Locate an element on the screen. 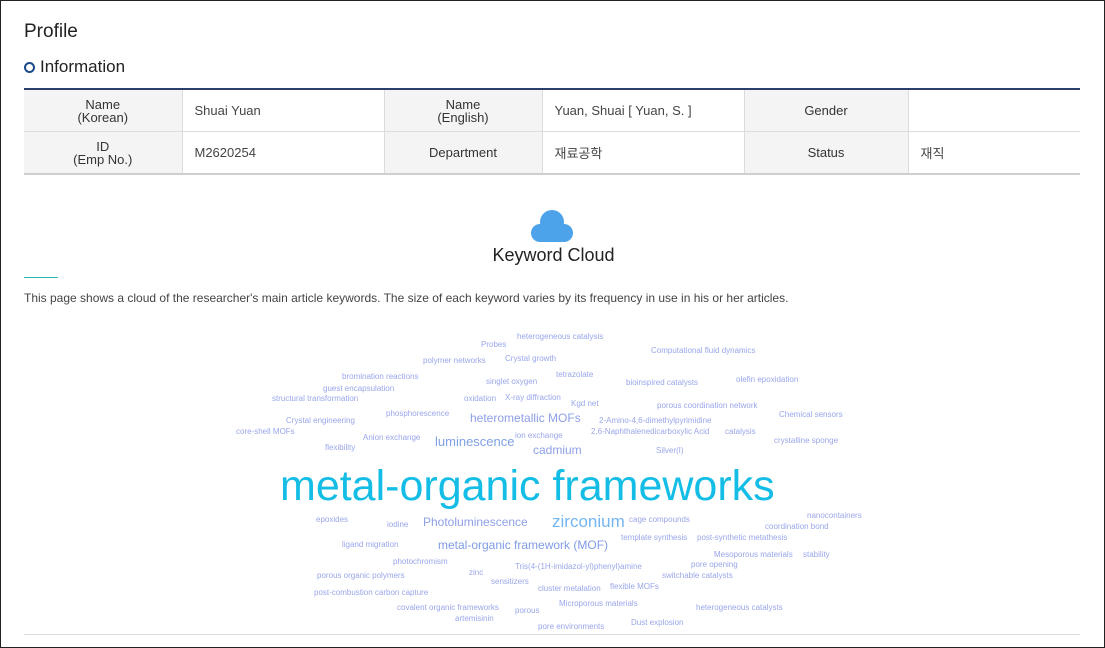 This screenshot has height=648, width=1105. keyword-link: bromination reactions is located at coordinates (380, 377).